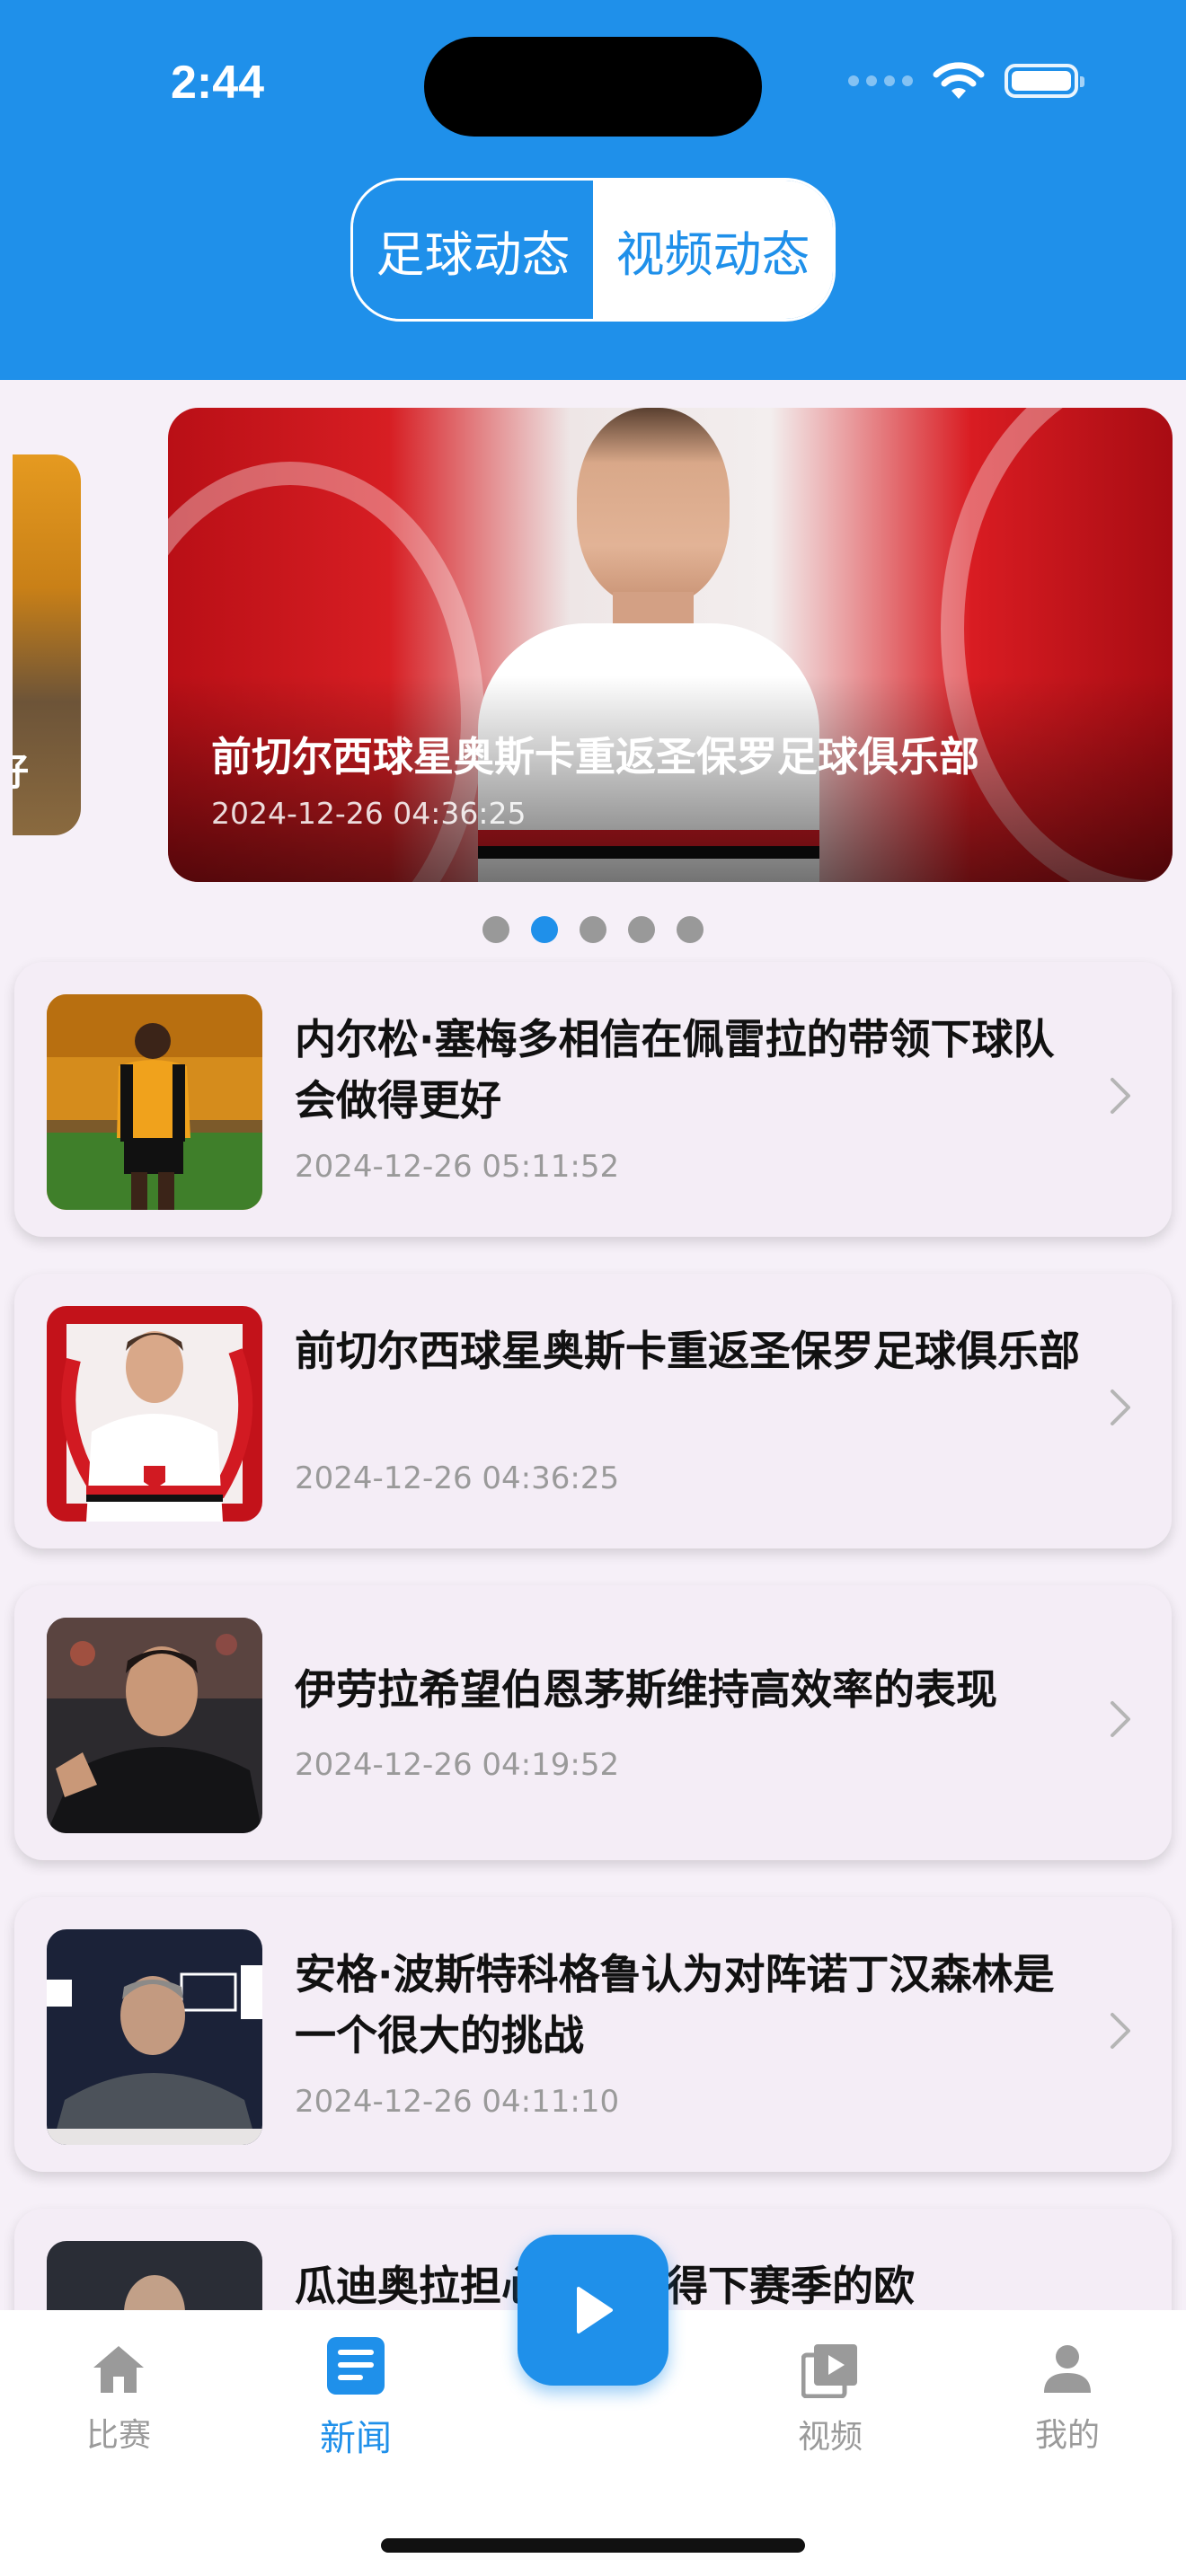  Describe the element at coordinates (118, 2435) in the screenshot. I see `tab-match-label: 比赛` at that location.